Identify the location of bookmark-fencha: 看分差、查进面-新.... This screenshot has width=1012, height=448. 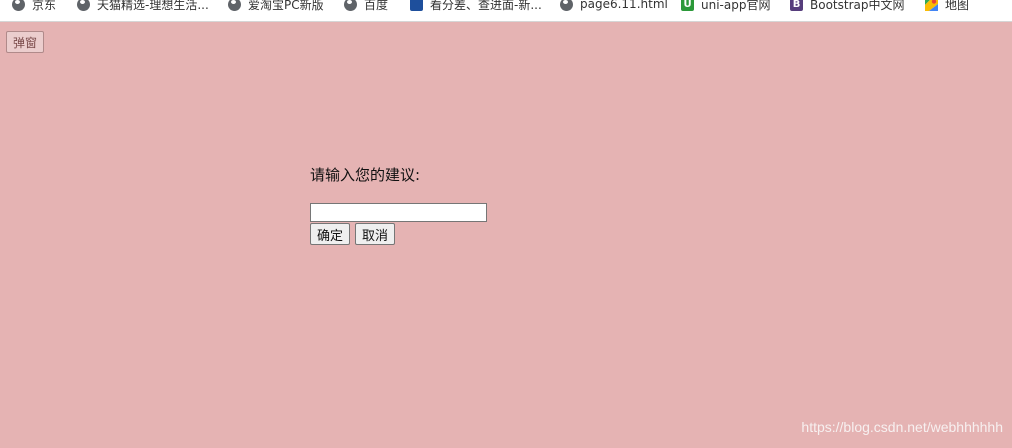
(476, 7).